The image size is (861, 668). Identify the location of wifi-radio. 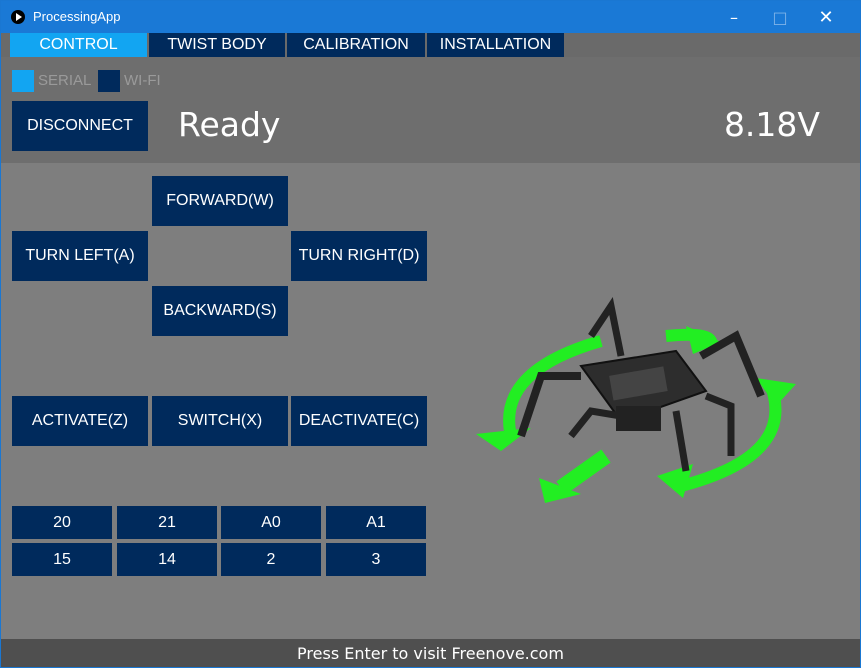
(109, 81).